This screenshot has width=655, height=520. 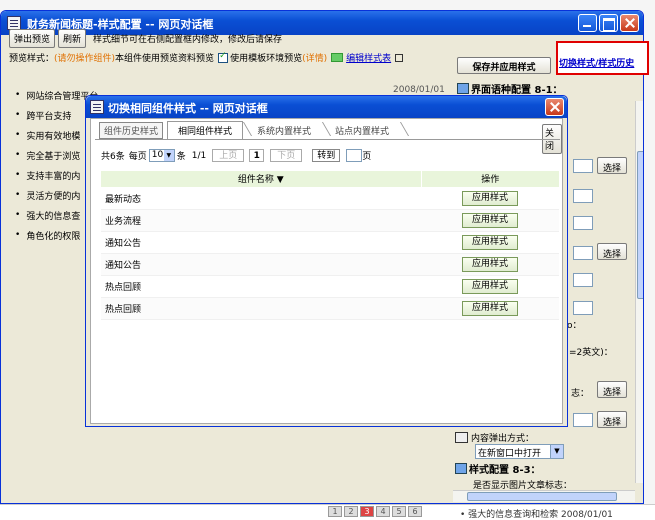 I want to click on tab-system-styles: 系统内置样式, so click(x=284, y=130).